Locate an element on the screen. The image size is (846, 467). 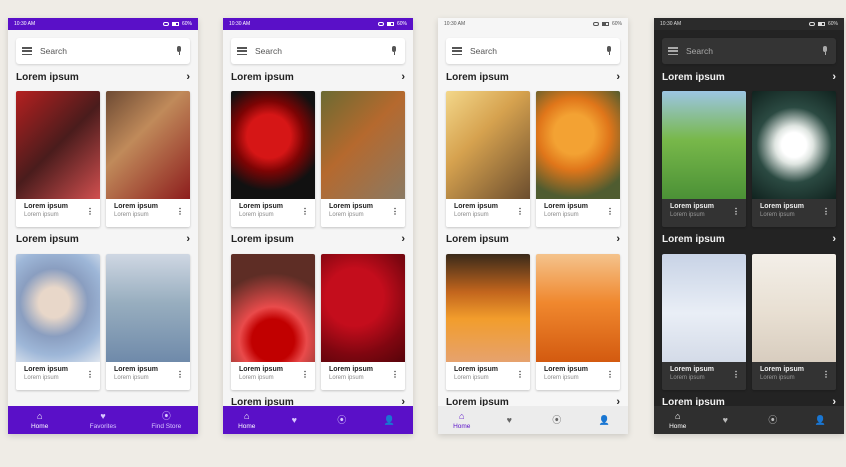
person-icon: 👤 is located at coordinates (604, 420).